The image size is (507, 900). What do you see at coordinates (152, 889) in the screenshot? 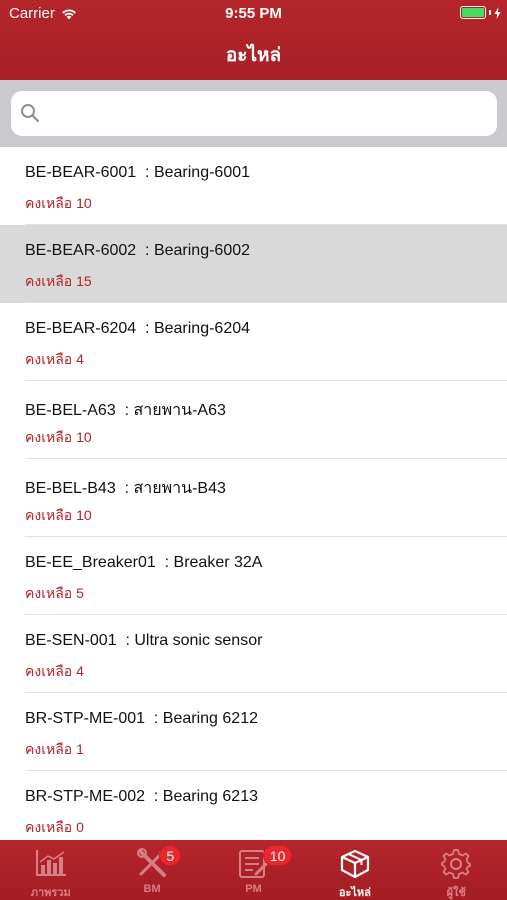
I see `tab-label: BM` at bounding box center [152, 889].